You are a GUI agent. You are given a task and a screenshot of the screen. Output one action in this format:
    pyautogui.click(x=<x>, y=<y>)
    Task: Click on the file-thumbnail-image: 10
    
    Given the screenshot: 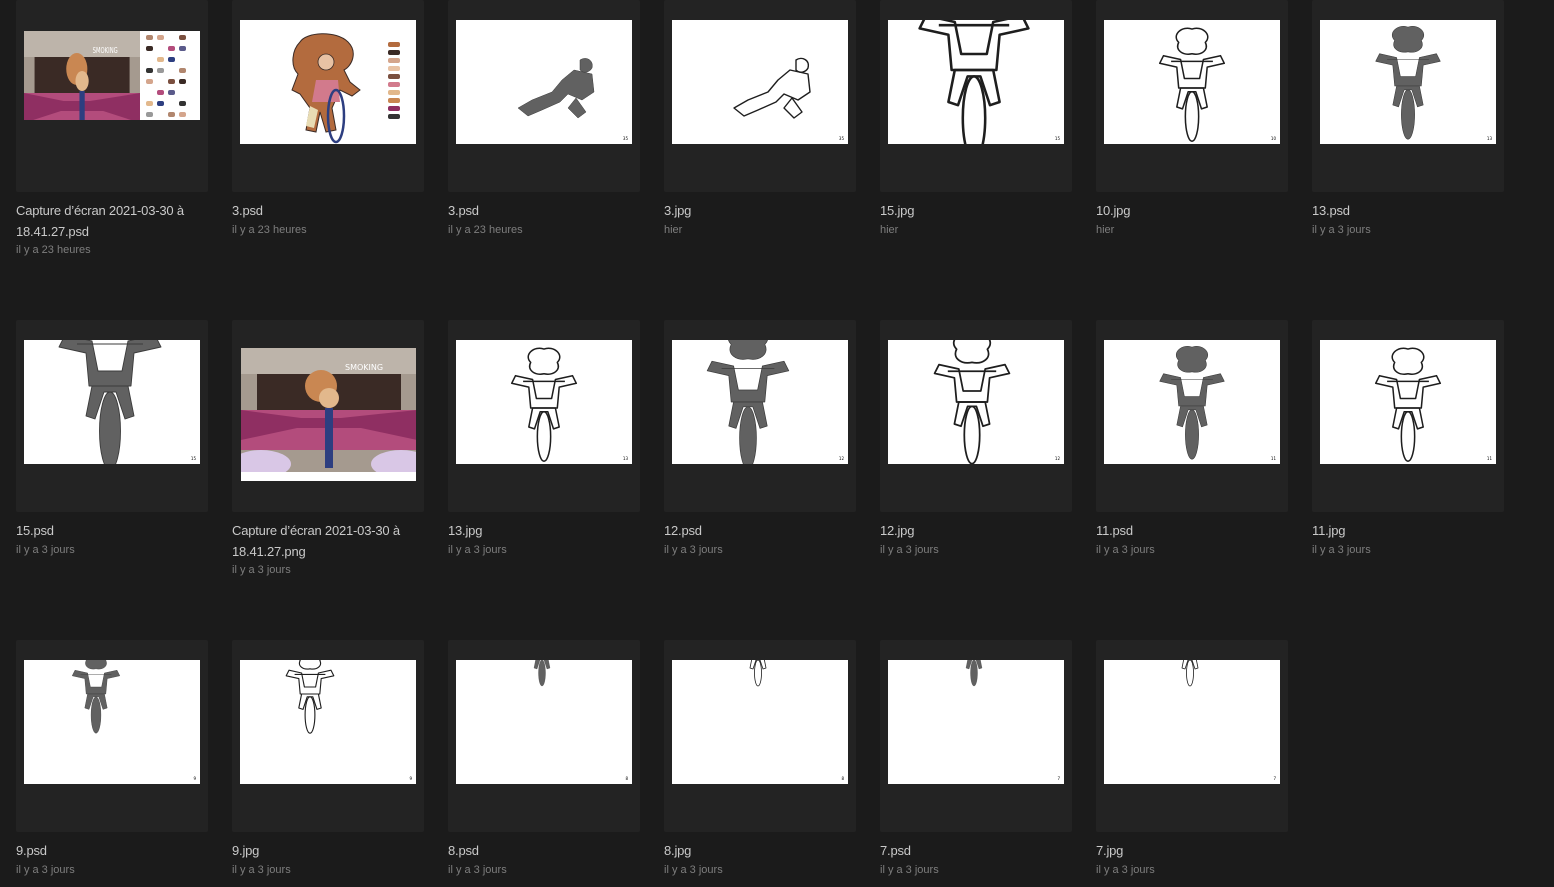 What is the action you would take?
    pyautogui.click(x=1192, y=82)
    